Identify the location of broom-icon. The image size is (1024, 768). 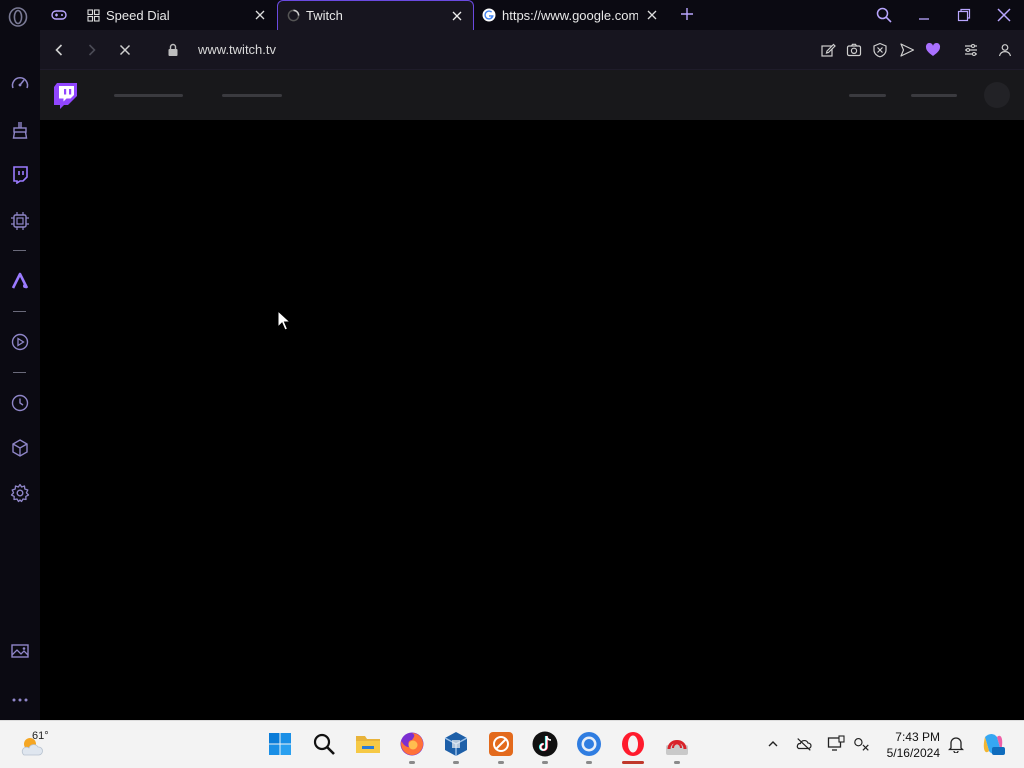
(20, 130).